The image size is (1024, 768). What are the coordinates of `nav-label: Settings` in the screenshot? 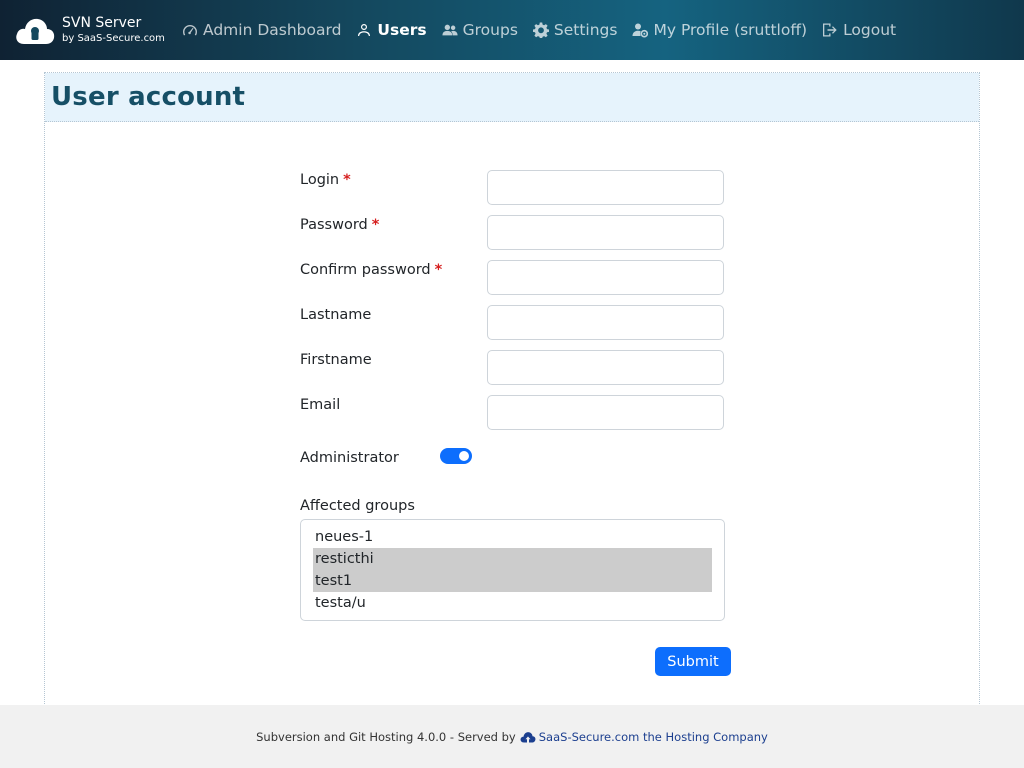 It's located at (585, 30).